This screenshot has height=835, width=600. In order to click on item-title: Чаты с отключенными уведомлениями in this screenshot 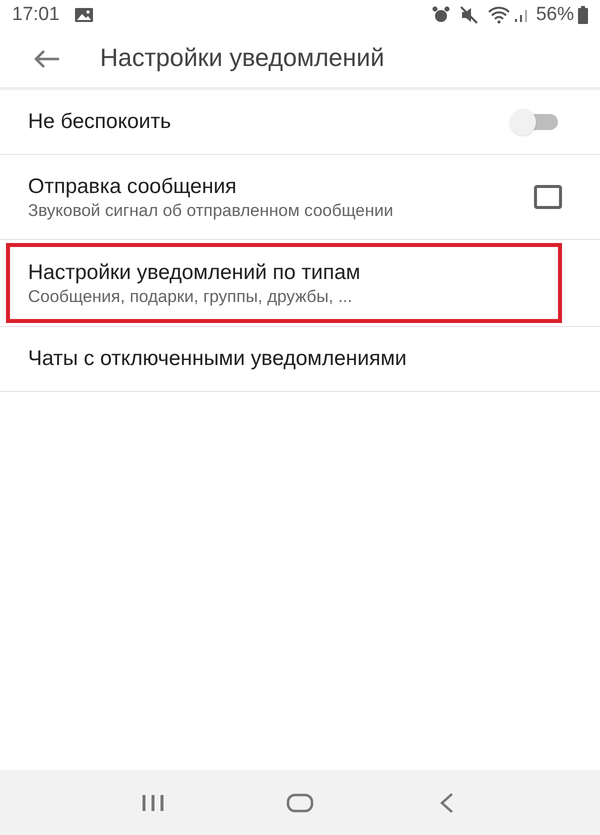, I will do `click(218, 359)`.